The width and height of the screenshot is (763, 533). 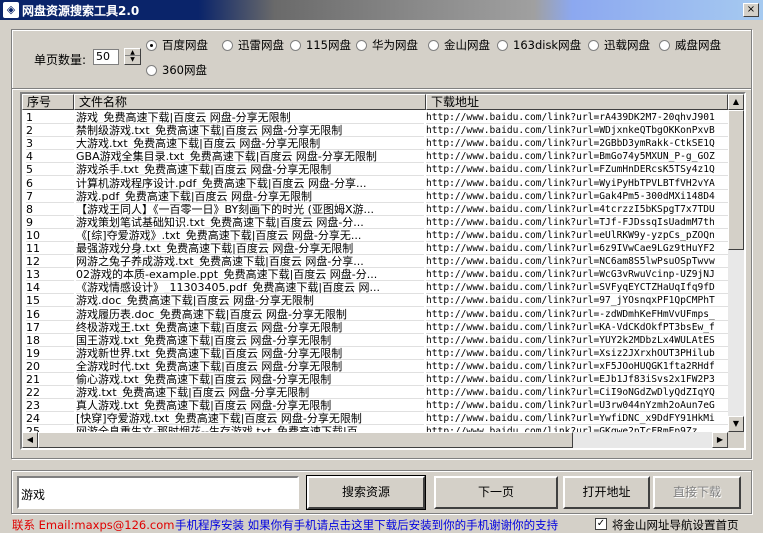 I want to click on row-index: 1, so click(x=50, y=117).